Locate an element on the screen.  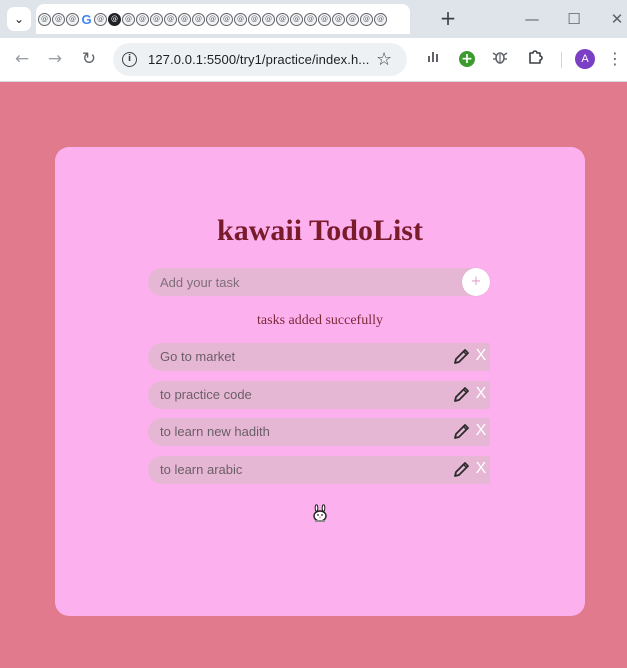
add-task-button: + is located at coordinates (476, 282).